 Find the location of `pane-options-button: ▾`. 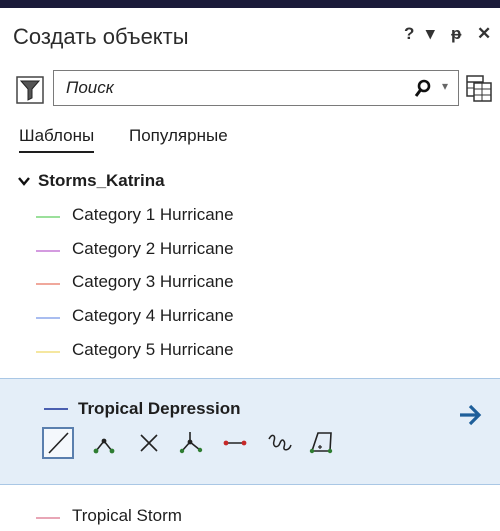

pane-options-button: ▾ is located at coordinates (430, 34).